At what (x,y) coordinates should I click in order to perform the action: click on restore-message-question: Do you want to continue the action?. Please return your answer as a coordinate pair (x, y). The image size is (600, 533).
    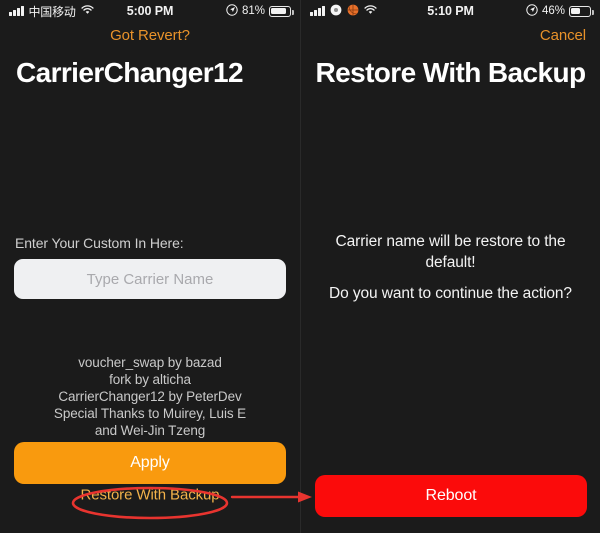
    Looking at the image, I should click on (450, 293).